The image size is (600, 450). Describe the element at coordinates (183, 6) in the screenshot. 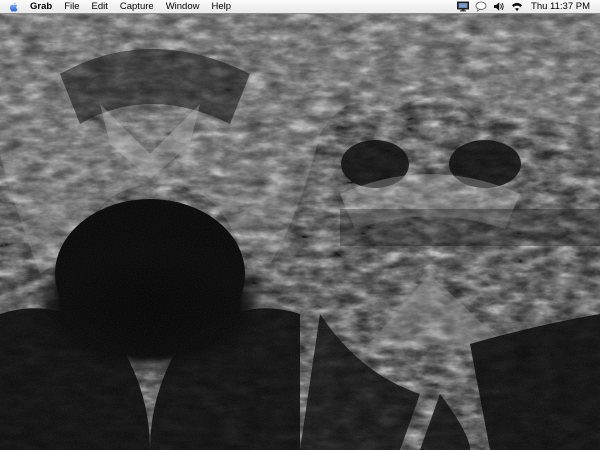

I see `menu-window: Window` at that location.